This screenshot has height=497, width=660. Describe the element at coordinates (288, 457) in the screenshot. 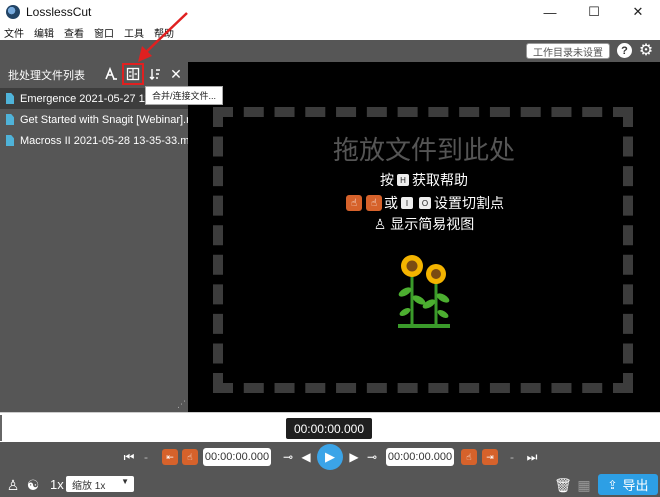

I see `key-start-icon: ⊸` at that location.